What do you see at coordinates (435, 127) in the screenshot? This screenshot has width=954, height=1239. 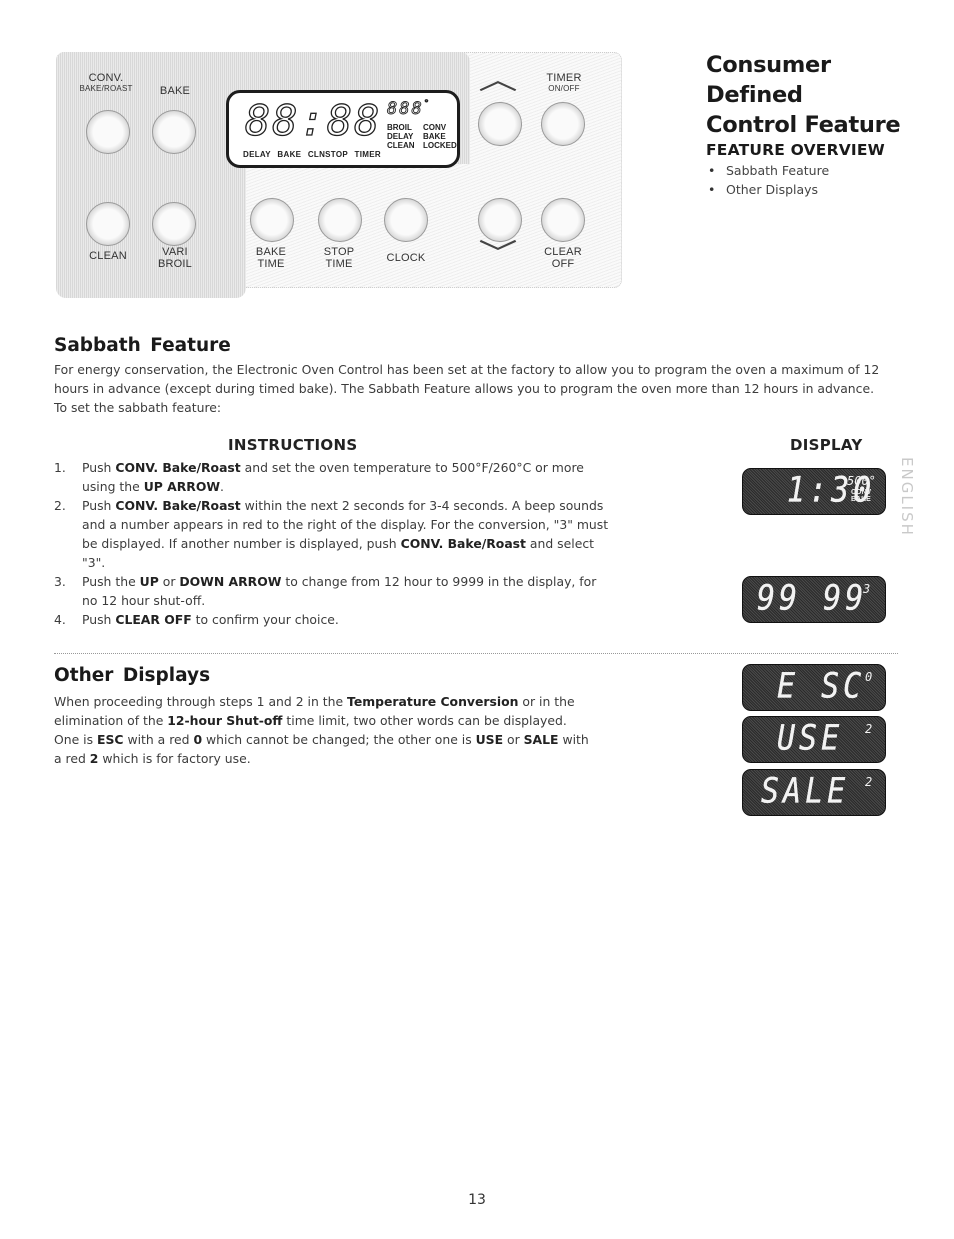 I see `lcd-word: CONV` at bounding box center [435, 127].